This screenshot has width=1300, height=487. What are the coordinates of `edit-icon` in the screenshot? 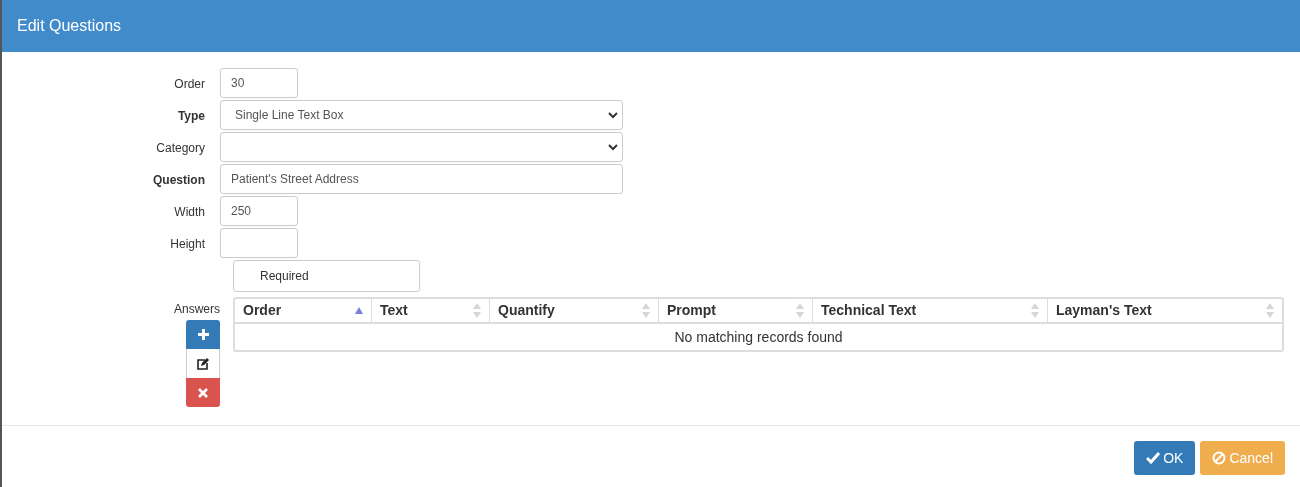 It's located at (203, 363).